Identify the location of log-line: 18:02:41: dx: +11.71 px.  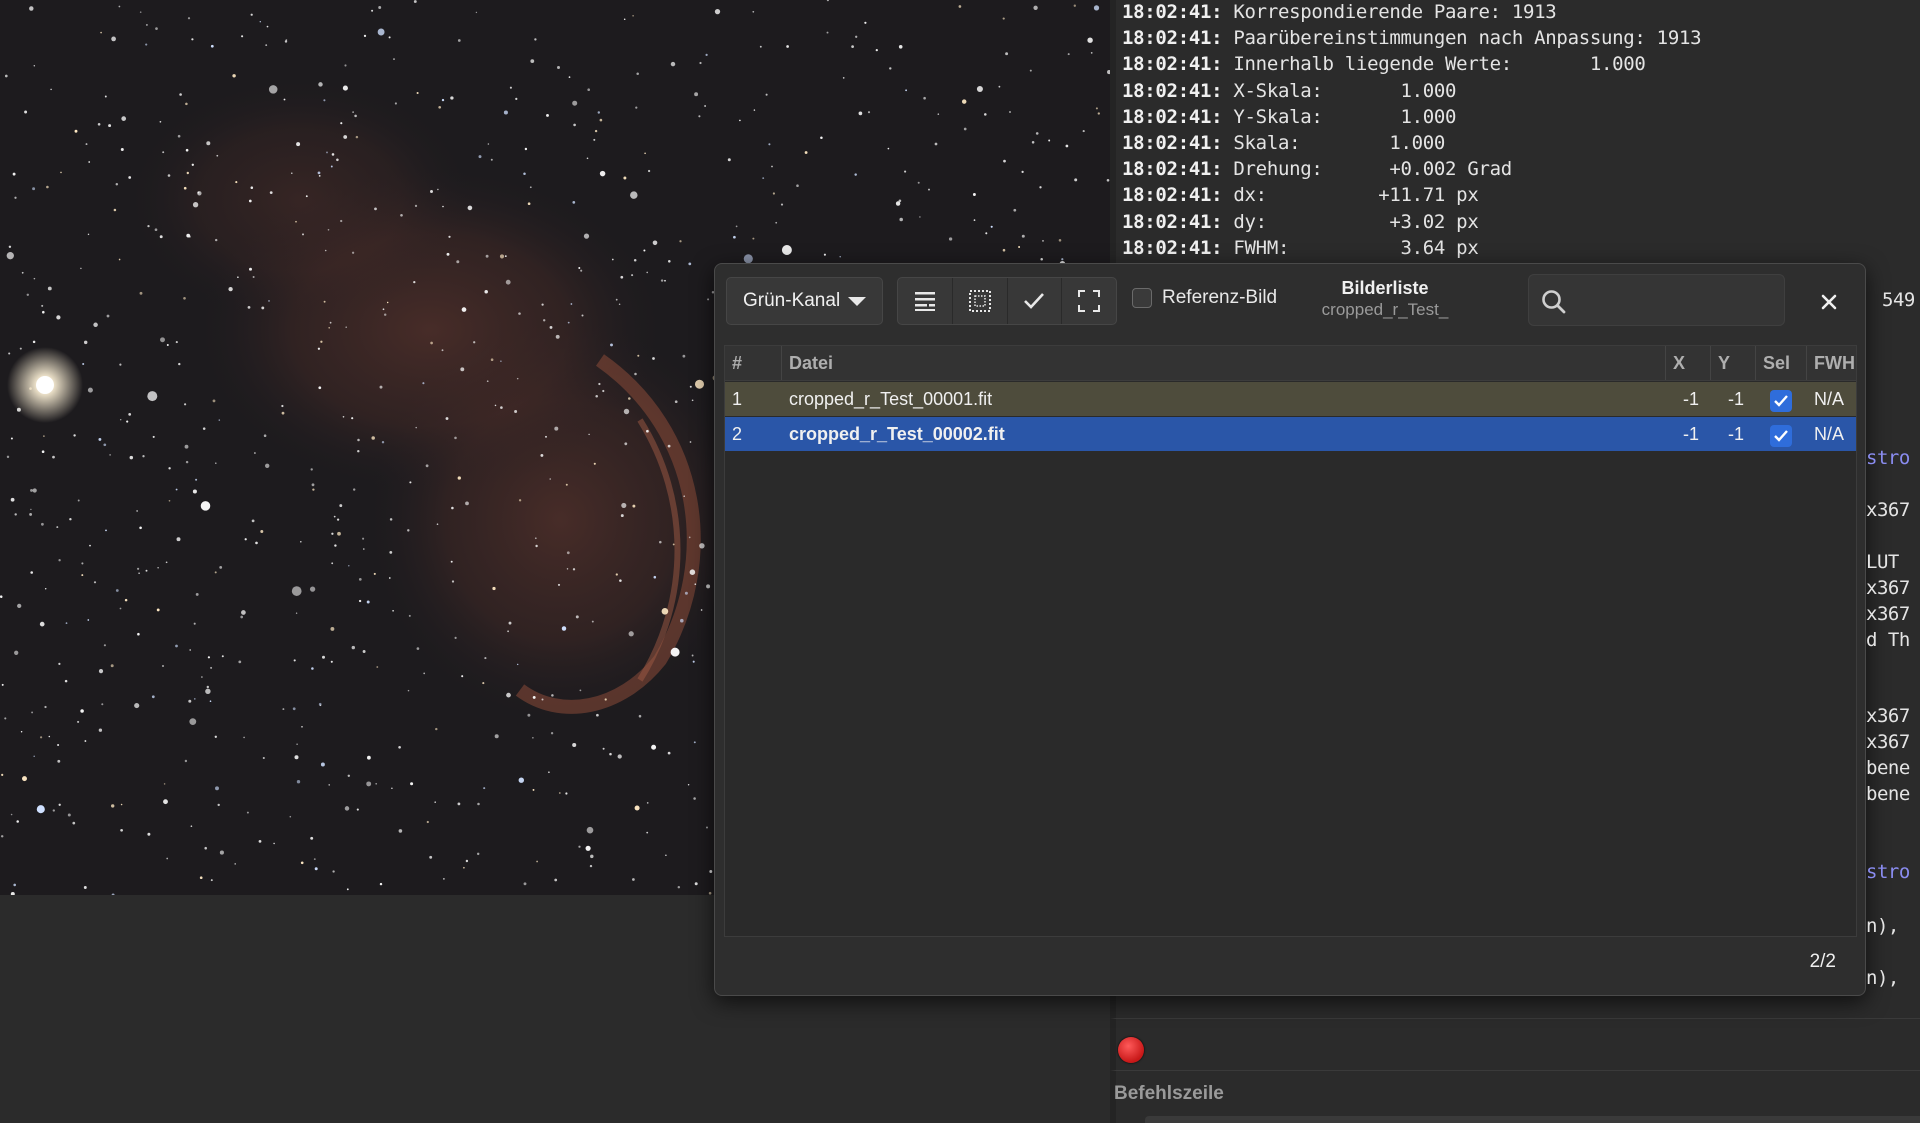
(1300, 195).